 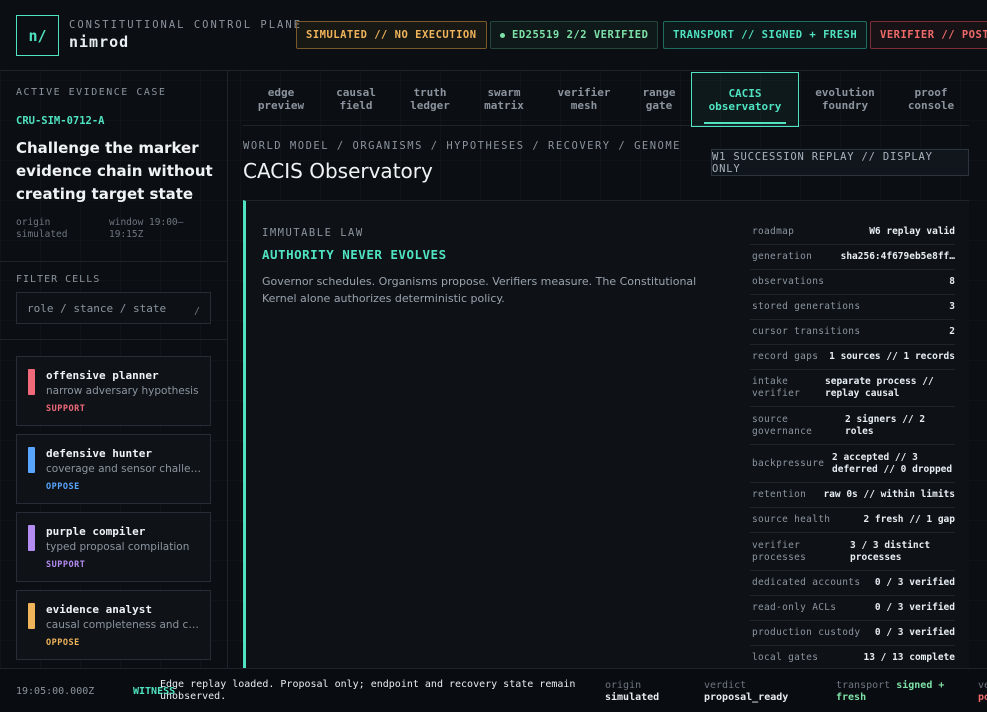 I want to click on fact-row: production custody 0 / 3 verified, so click(x=852, y=633).